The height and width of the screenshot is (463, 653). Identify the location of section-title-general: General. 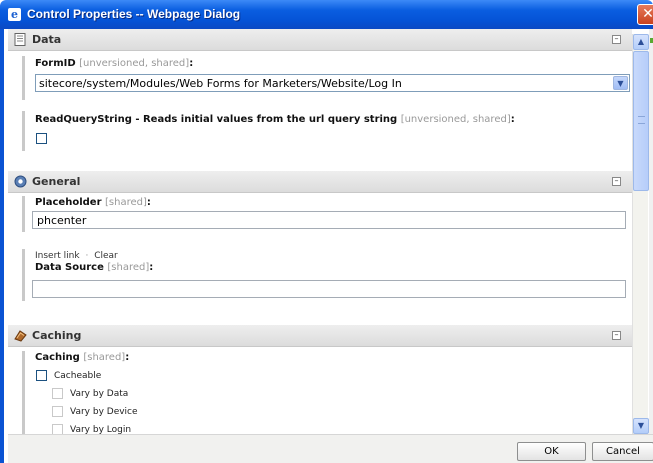
(56, 181).